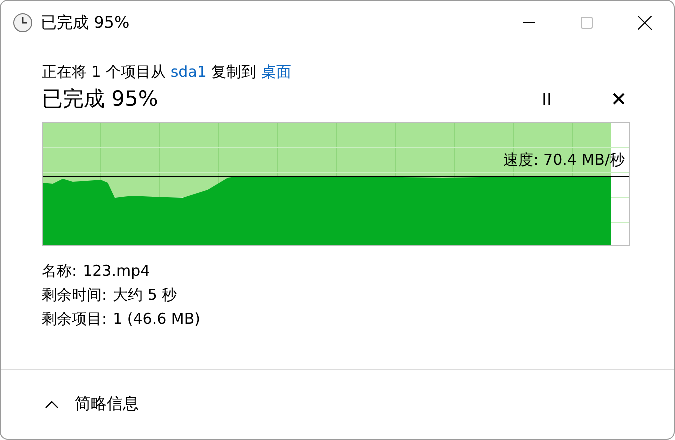  Describe the element at coordinates (23, 23) in the screenshot. I see `clock-icon` at that location.